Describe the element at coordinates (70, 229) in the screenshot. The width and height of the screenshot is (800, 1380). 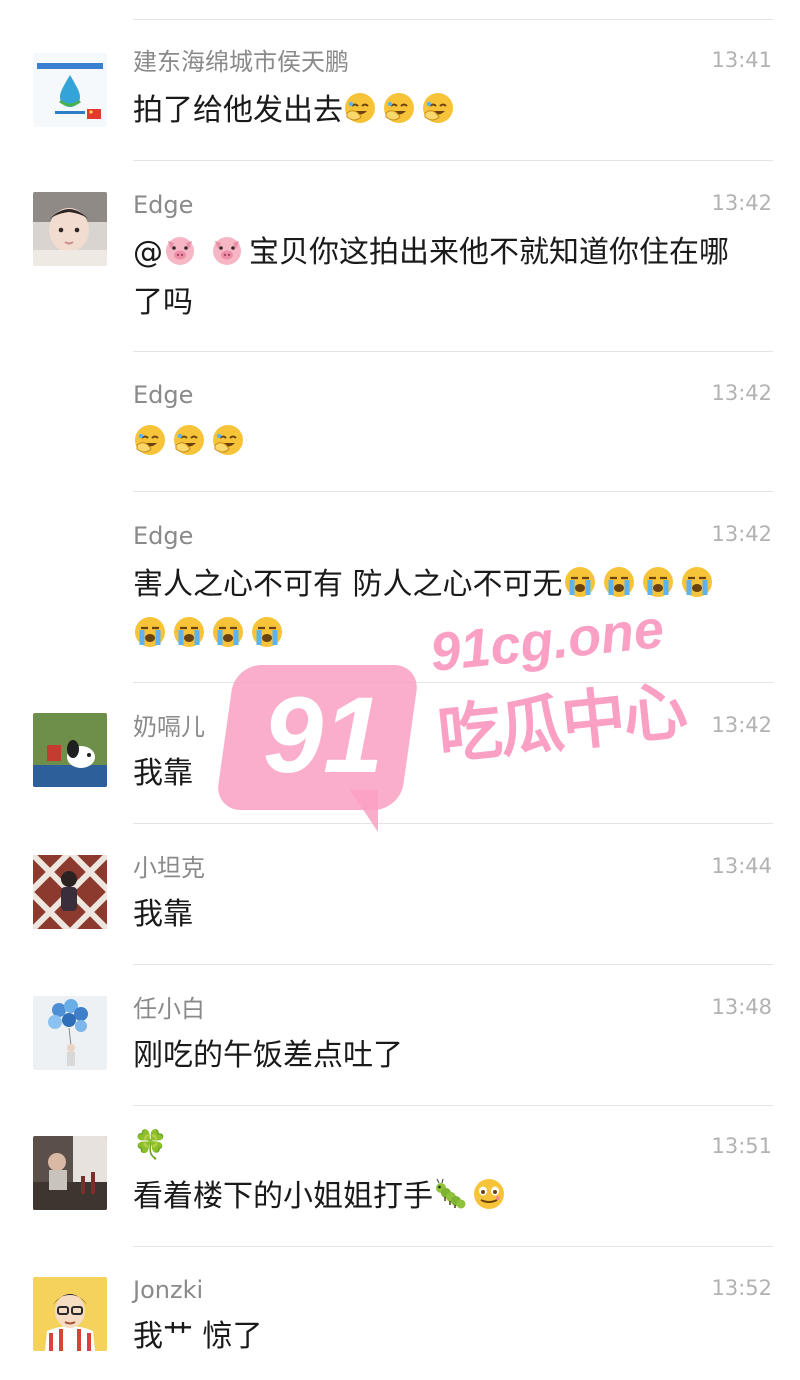
I see `baby-photo-avatar` at that location.